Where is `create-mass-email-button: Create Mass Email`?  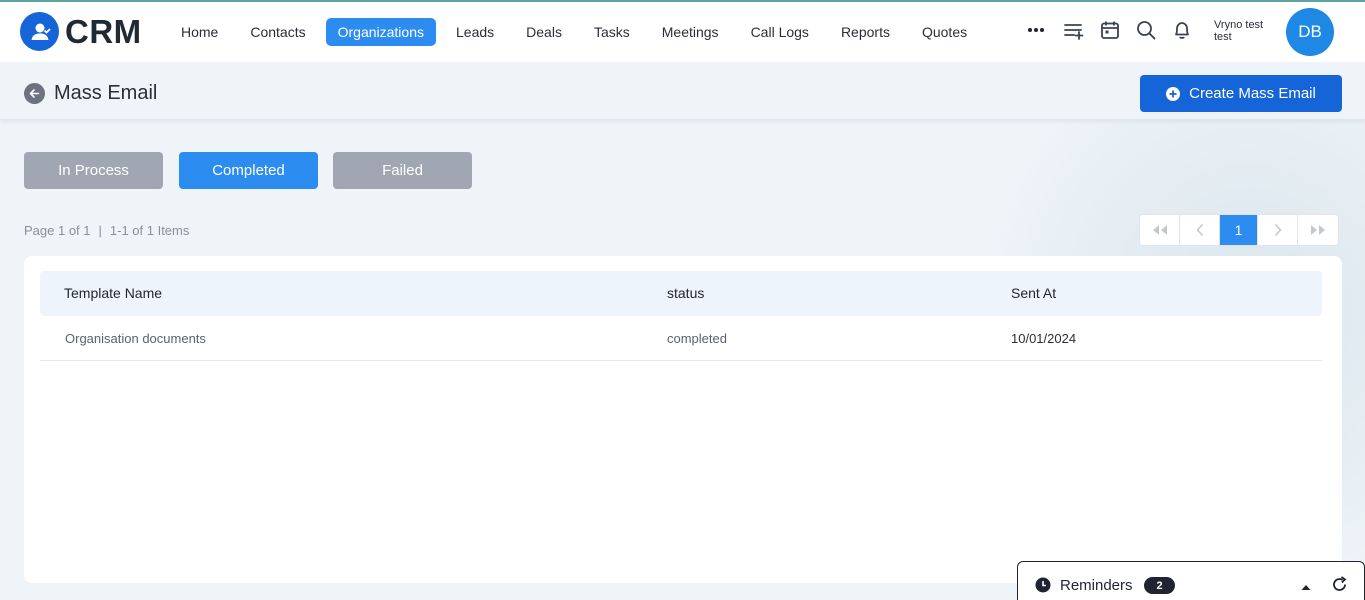 create-mass-email-button: Create Mass Email is located at coordinates (1241, 93).